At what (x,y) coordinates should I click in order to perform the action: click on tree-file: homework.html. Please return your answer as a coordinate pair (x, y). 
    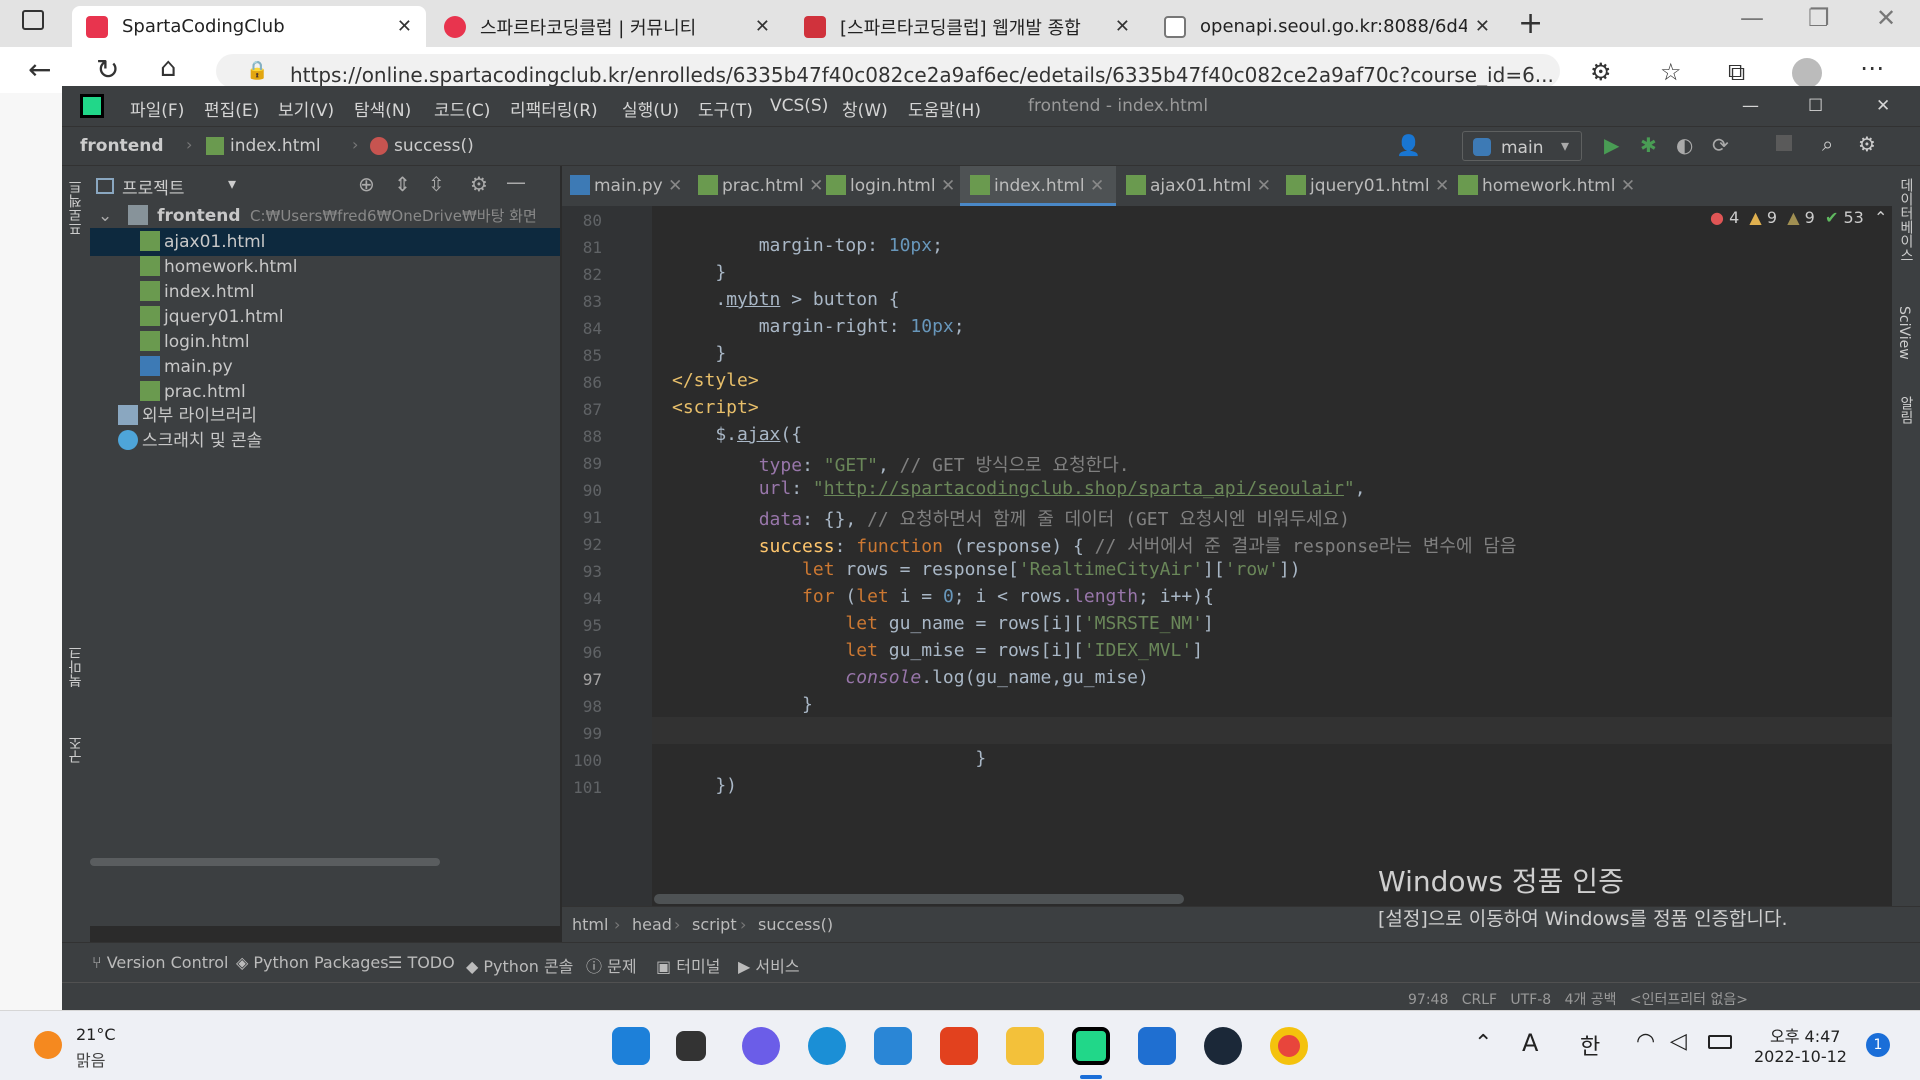
    Looking at the image, I should click on (325, 267).